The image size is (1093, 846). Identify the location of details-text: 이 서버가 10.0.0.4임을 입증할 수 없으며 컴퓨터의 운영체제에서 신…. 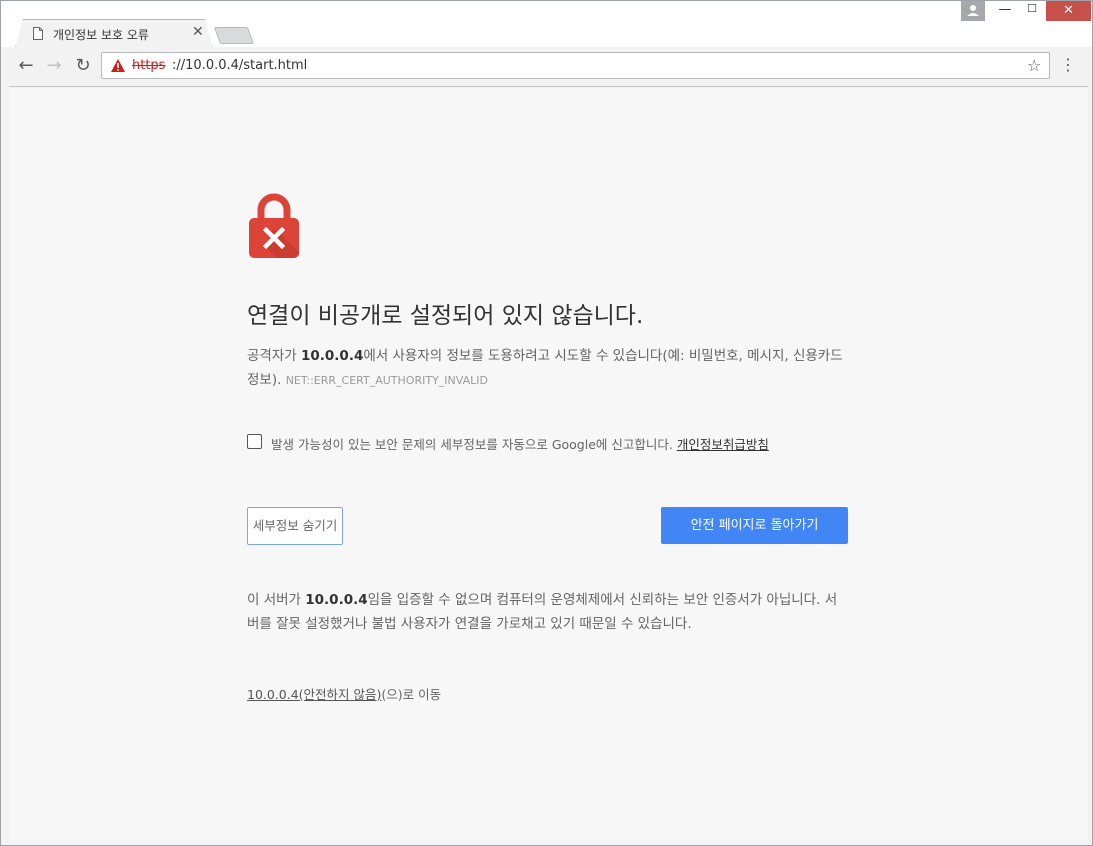
(547, 612).